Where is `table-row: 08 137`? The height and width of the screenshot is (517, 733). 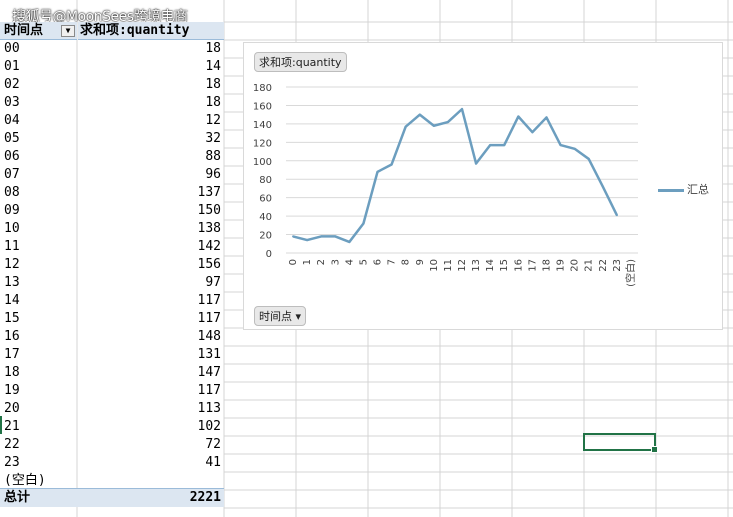 table-row: 08 137 is located at coordinates (112, 193).